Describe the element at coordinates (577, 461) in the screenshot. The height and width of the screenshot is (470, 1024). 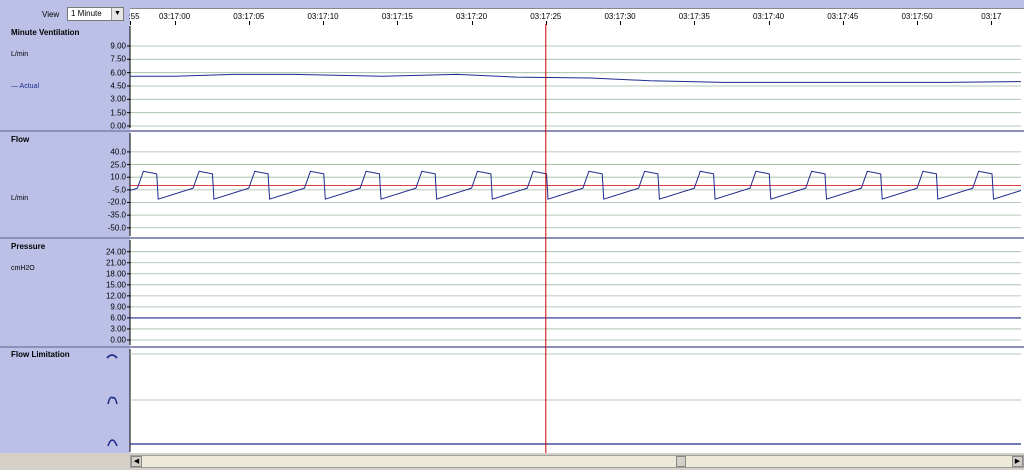
I see `scrollbar-track: ◀ ▶` at that location.